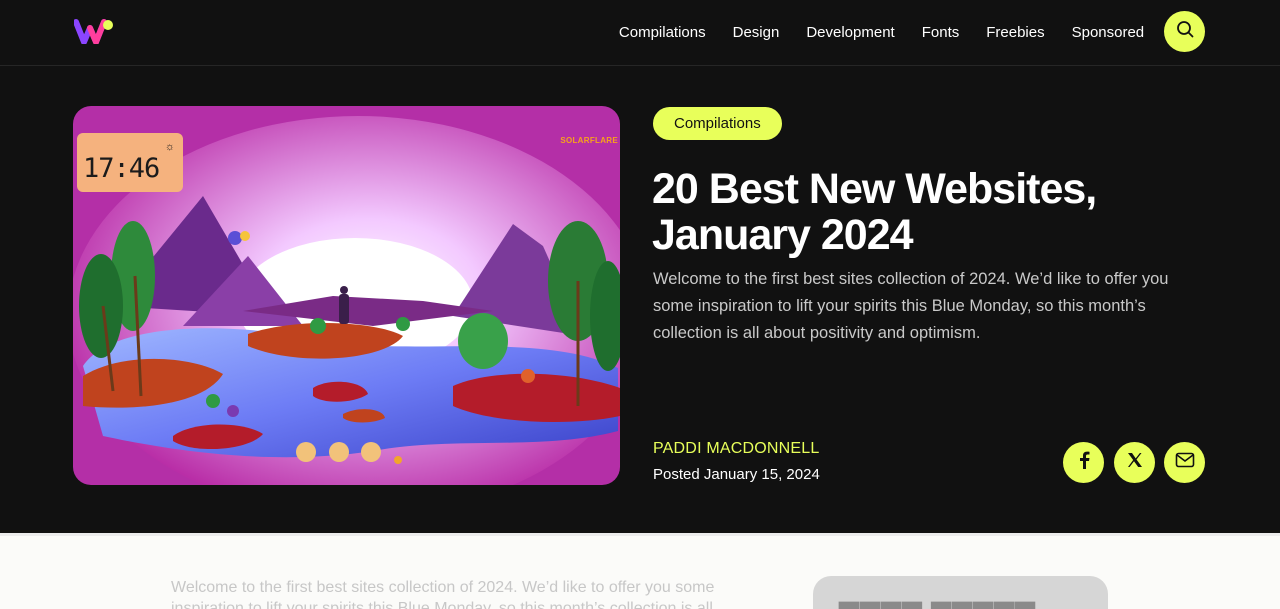  Describe the element at coordinates (756, 32) in the screenshot. I see `nav-item-design: Design` at that location.